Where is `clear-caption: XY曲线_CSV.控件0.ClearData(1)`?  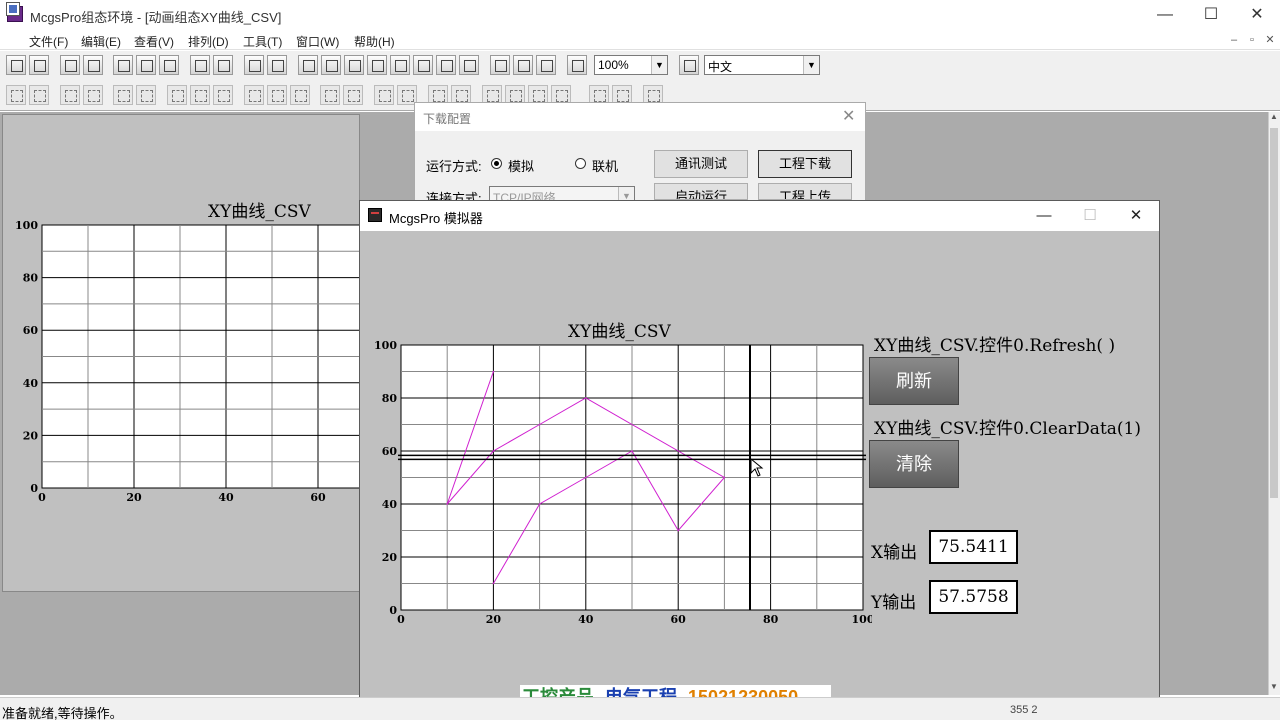 clear-caption: XY曲线_CSV.控件0.ClearData(1) is located at coordinates (1007, 429).